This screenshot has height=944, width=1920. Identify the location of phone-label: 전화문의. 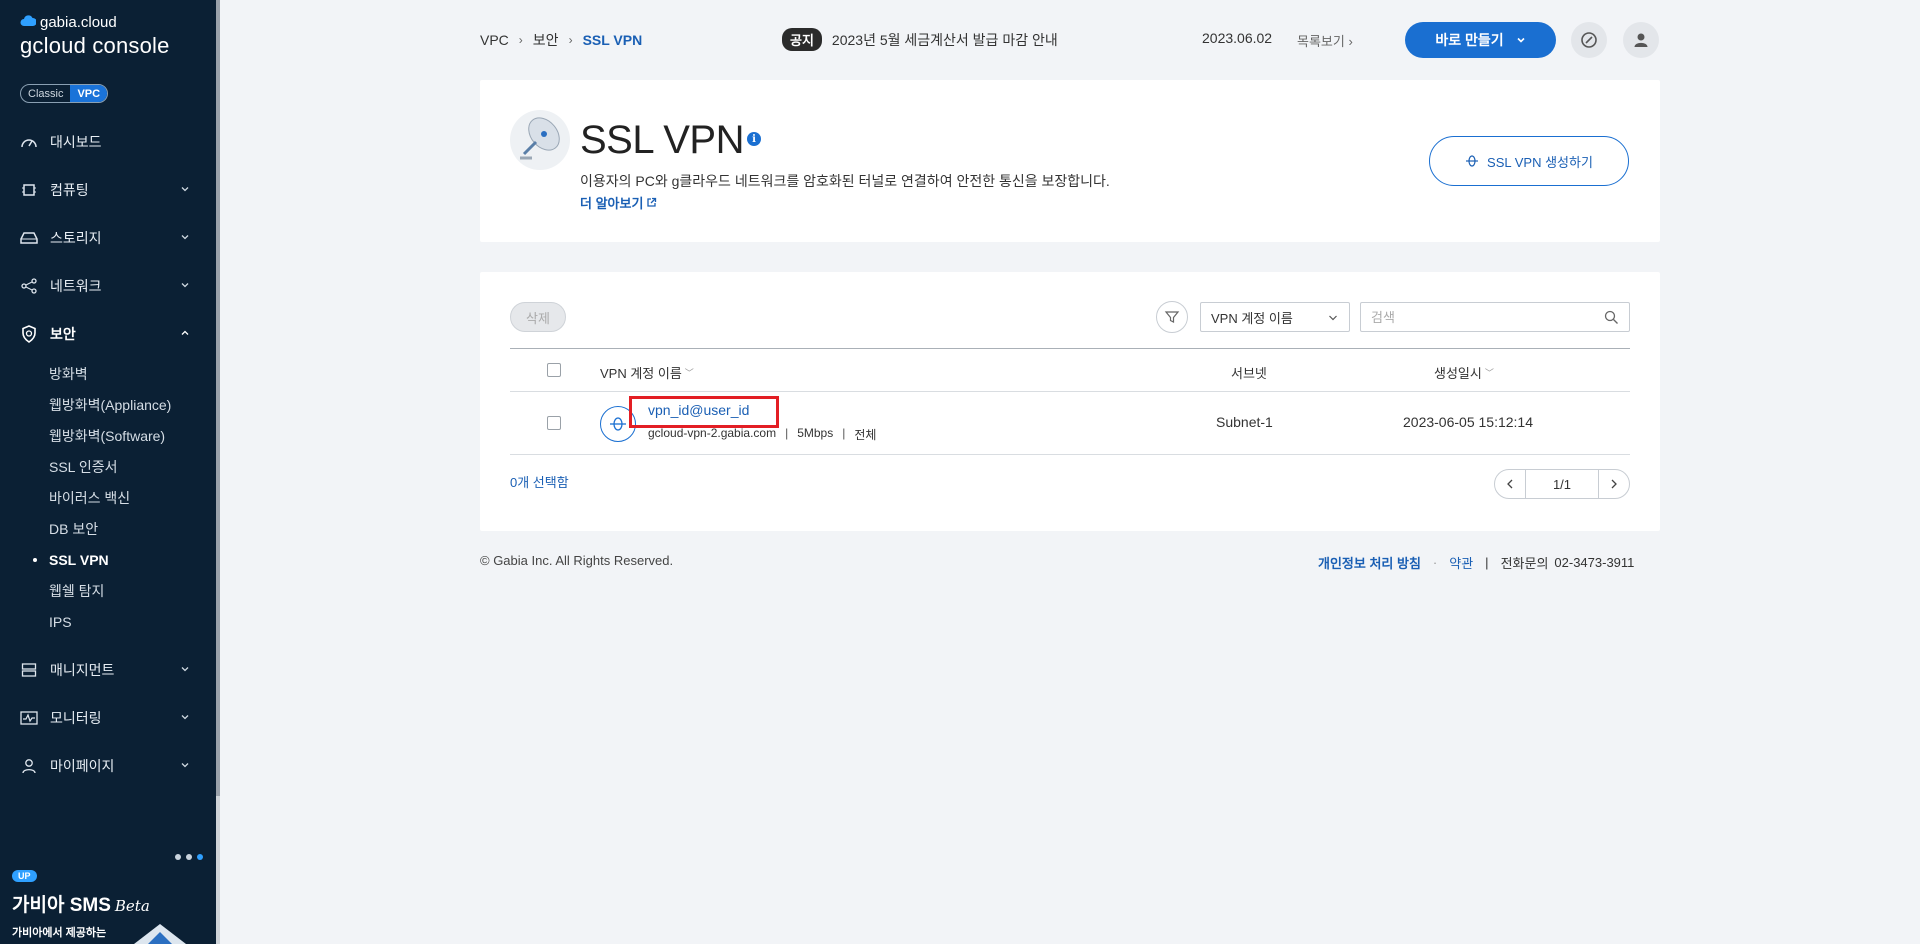
(1524, 563).